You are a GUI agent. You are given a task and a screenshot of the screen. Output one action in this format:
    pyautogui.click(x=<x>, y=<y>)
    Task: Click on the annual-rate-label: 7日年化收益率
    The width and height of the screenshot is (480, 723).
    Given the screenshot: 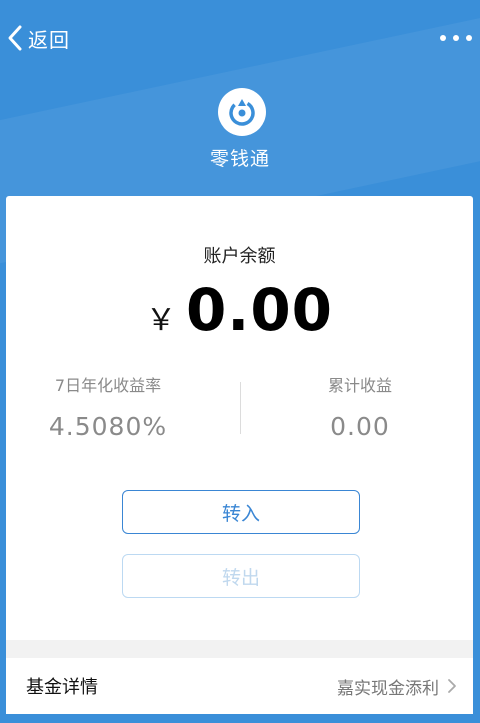 What is the action you would take?
    pyautogui.click(x=108, y=385)
    